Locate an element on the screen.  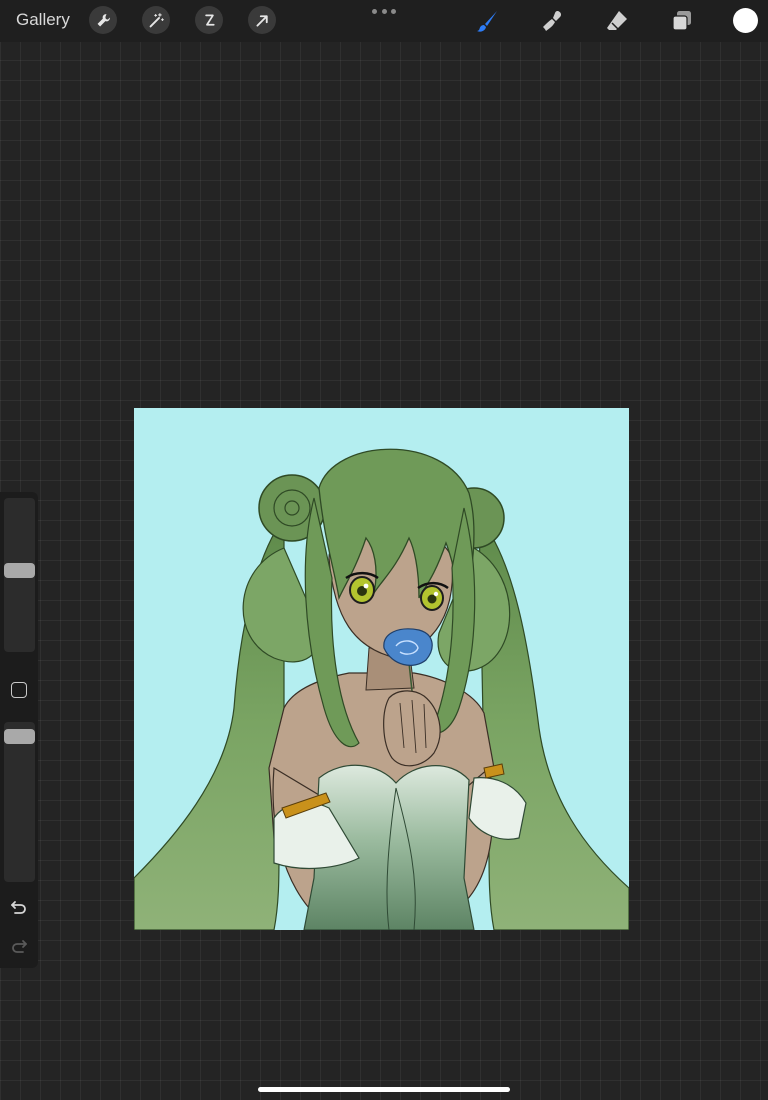
selection-button is located at coordinates (209, 20).